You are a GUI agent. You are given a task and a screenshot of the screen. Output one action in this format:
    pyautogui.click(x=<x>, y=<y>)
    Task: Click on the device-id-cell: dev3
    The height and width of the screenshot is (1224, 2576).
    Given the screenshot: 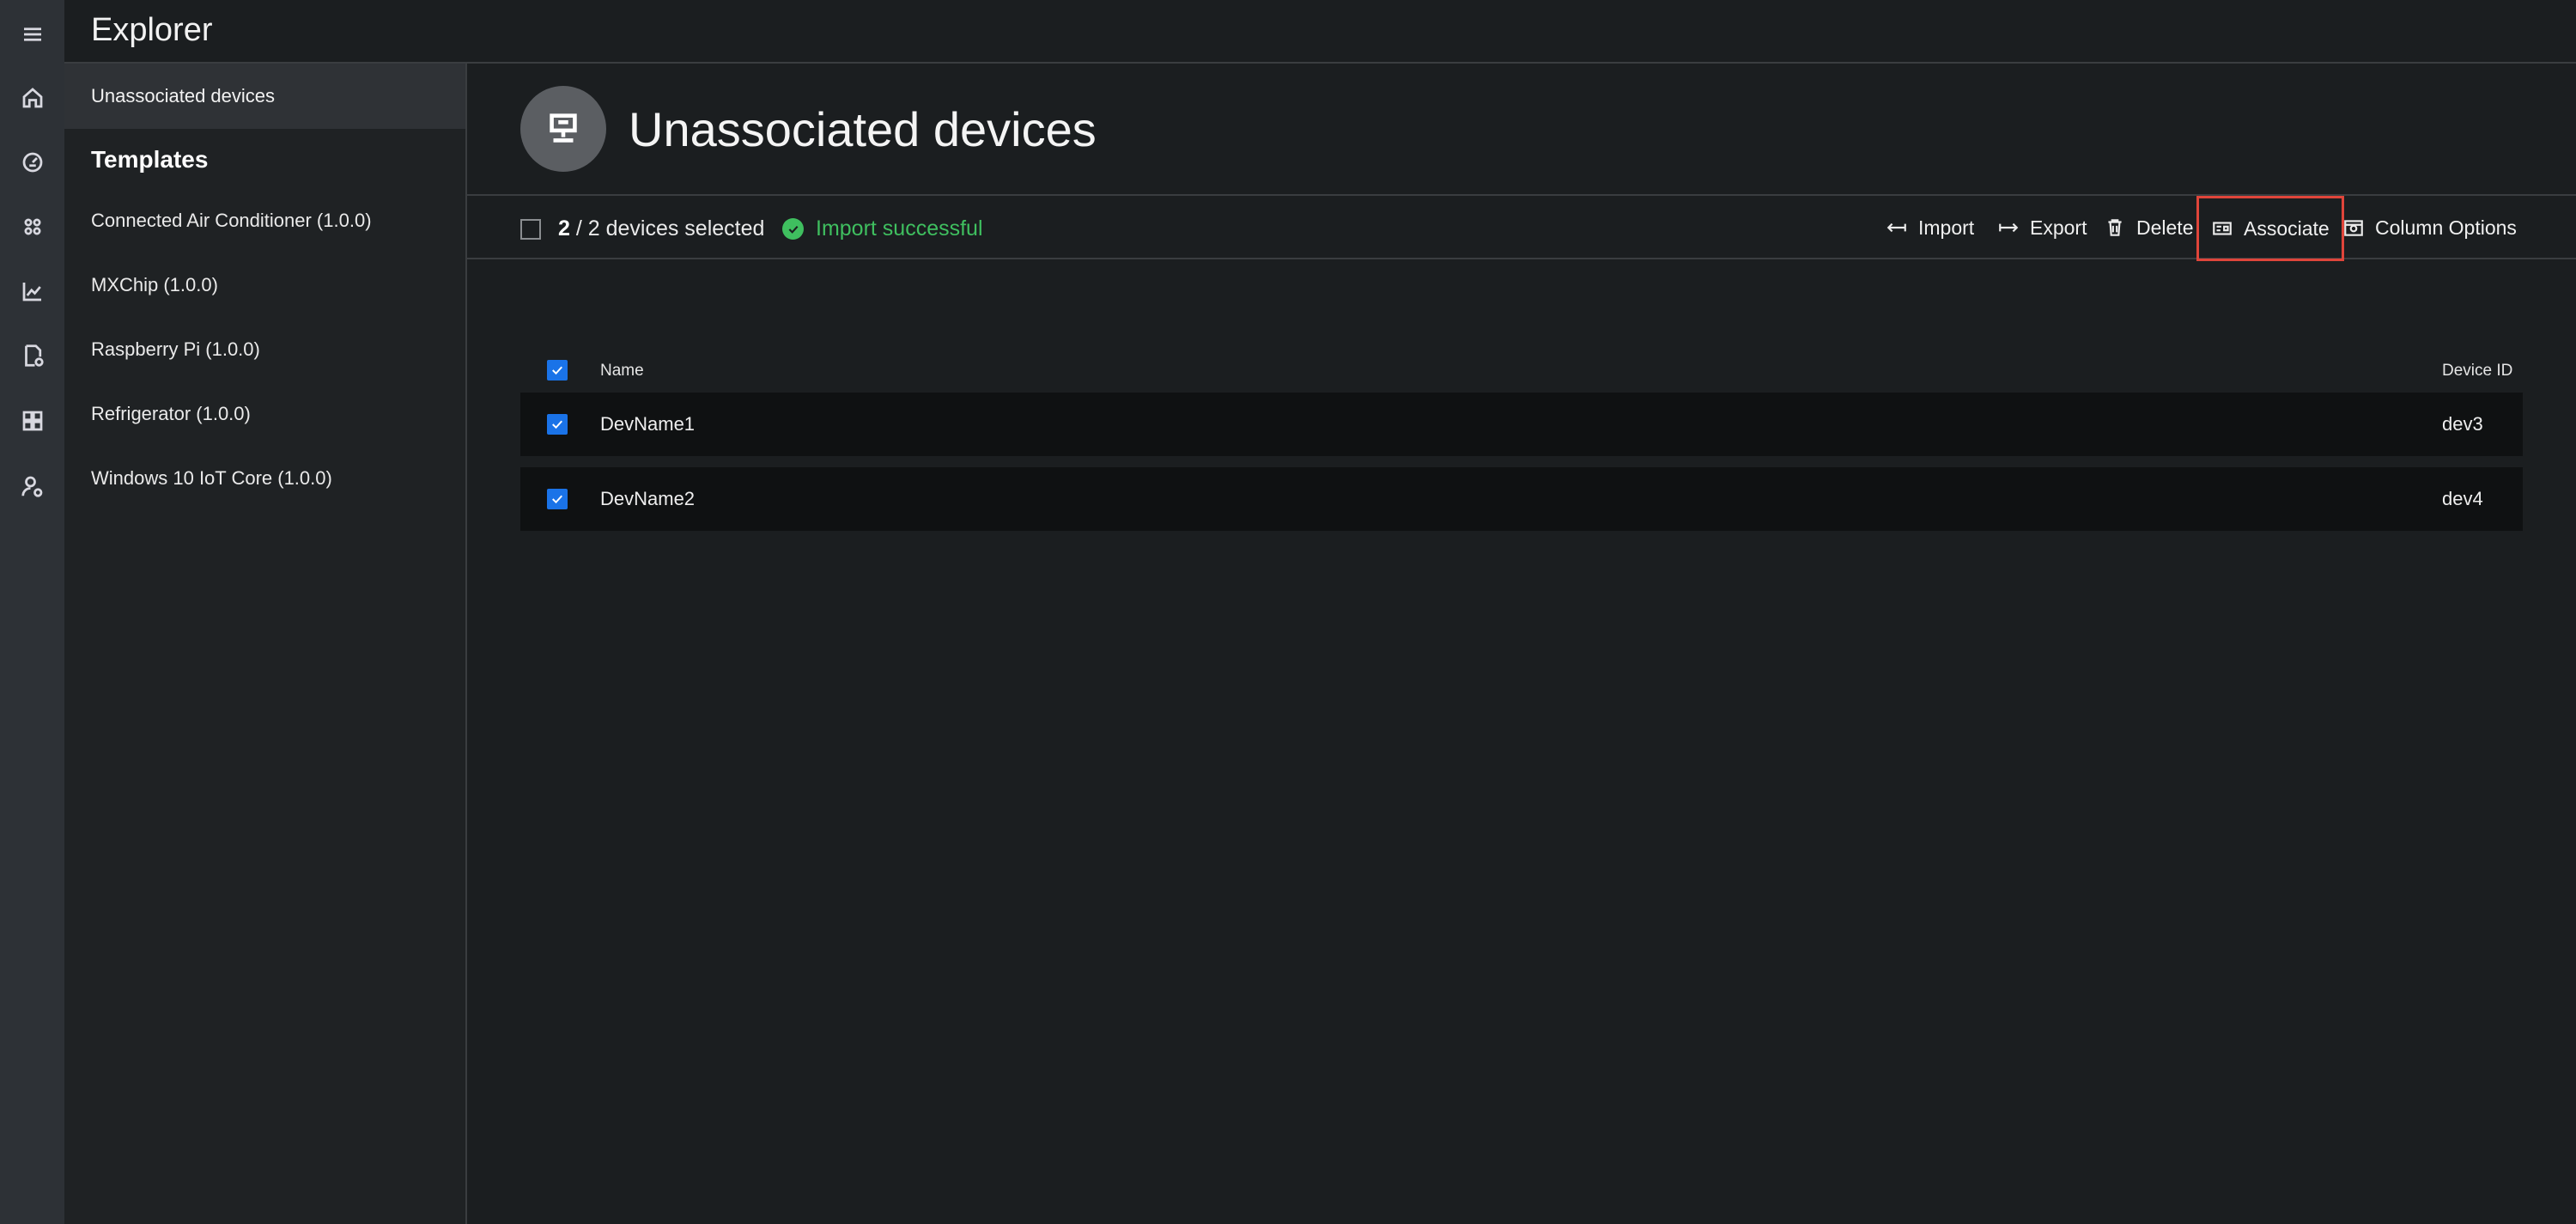 What is the action you would take?
    pyautogui.click(x=2463, y=424)
    